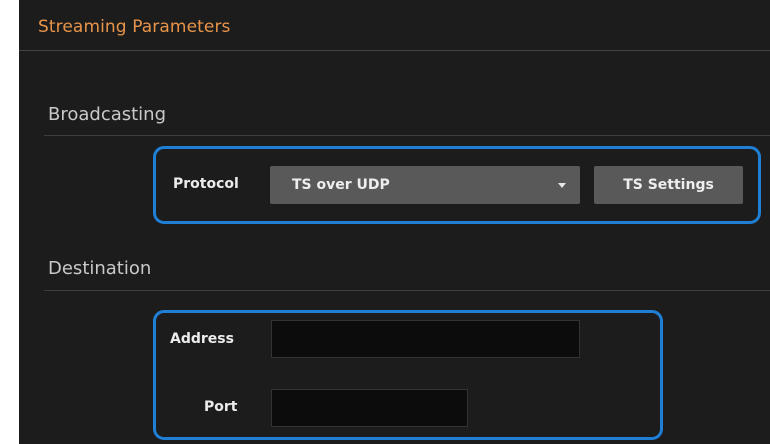 The image size is (770, 444). I want to click on panel-title: Streaming Parameters, so click(134, 27).